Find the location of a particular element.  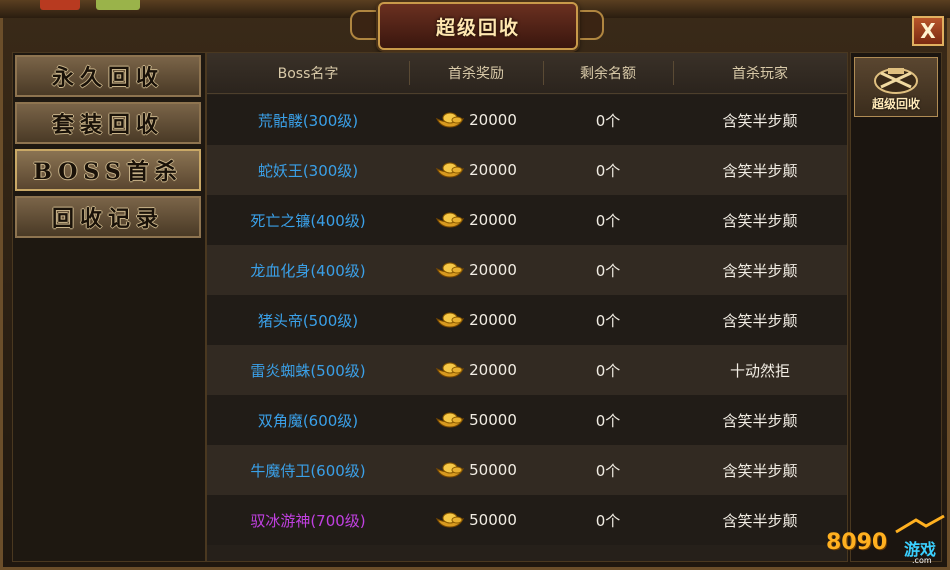

table-row: 龙血化身(400级) 20000 0个 含笑半步颠 is located at coordinates (527, 270).